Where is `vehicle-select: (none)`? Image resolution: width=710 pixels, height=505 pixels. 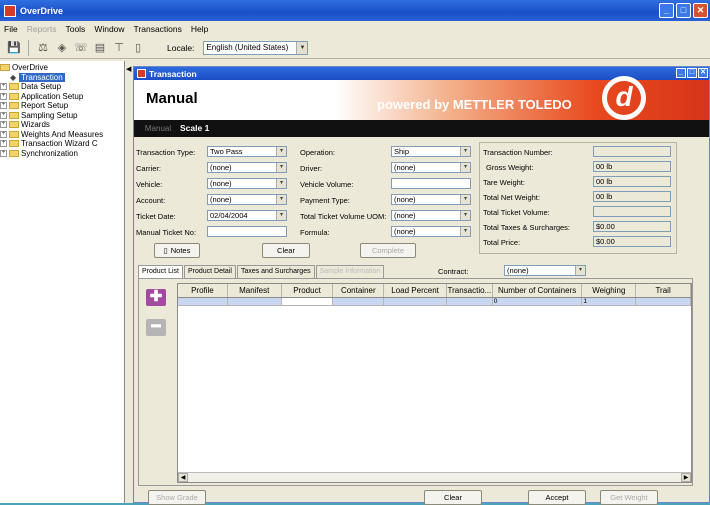
vehicle-select: (none) is located at coordinates (247, 183).